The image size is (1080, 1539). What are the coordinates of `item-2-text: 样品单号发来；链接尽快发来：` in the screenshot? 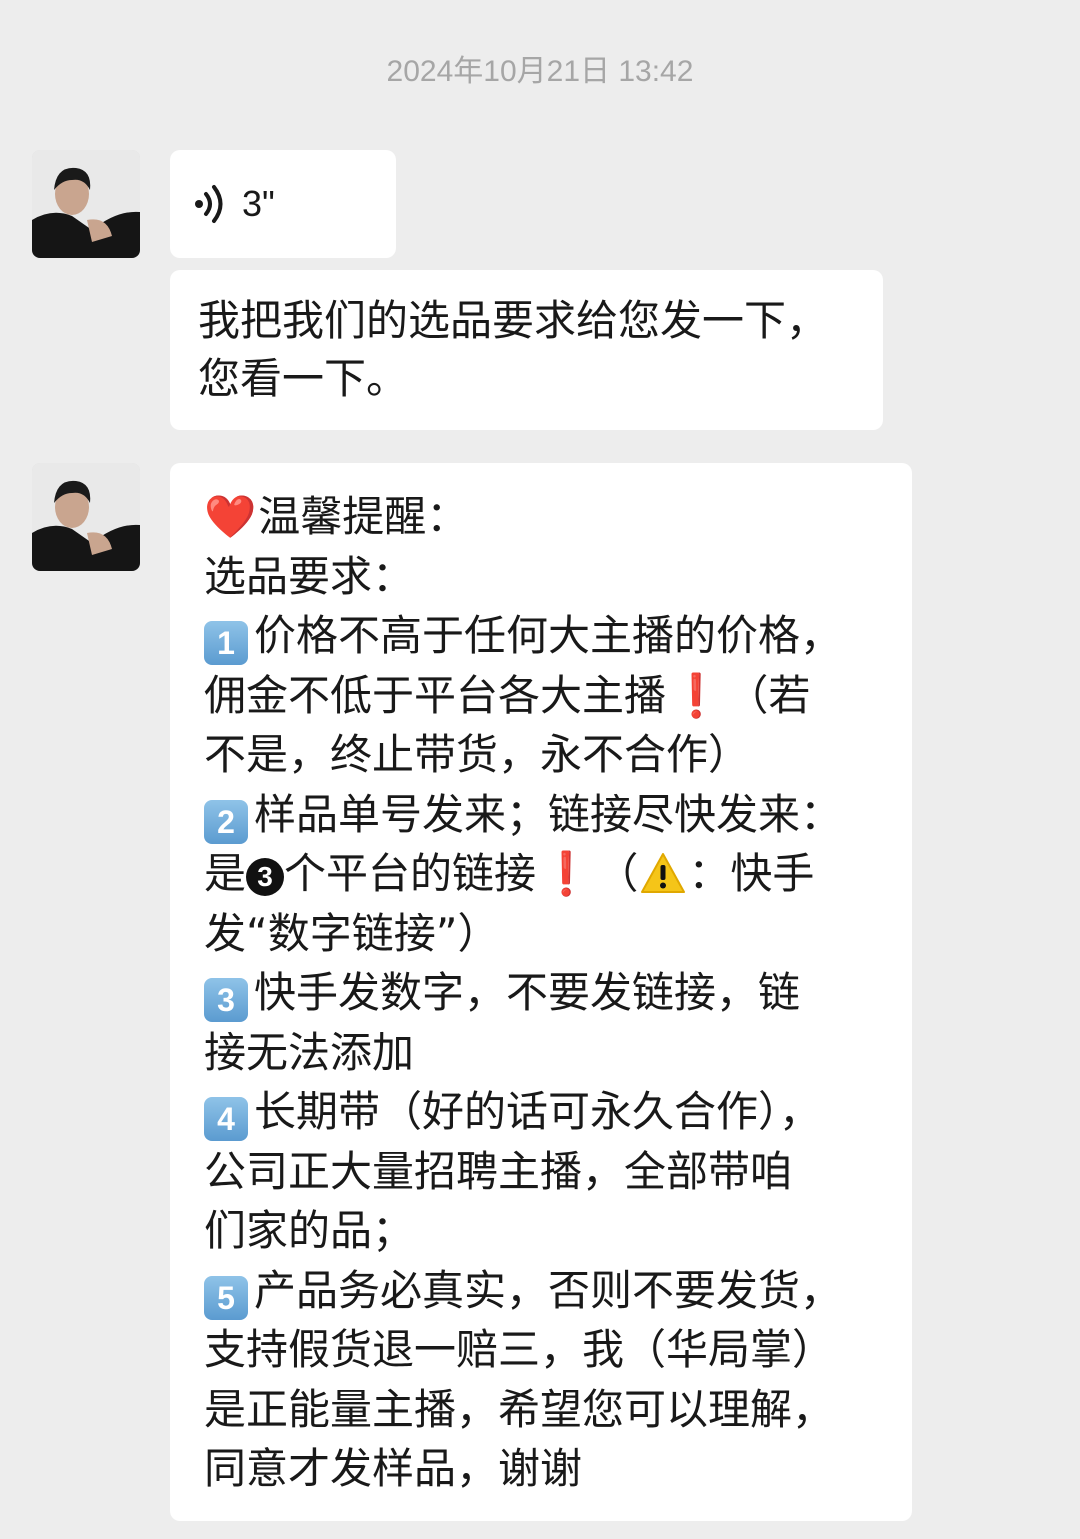 It's located at (548, 814).